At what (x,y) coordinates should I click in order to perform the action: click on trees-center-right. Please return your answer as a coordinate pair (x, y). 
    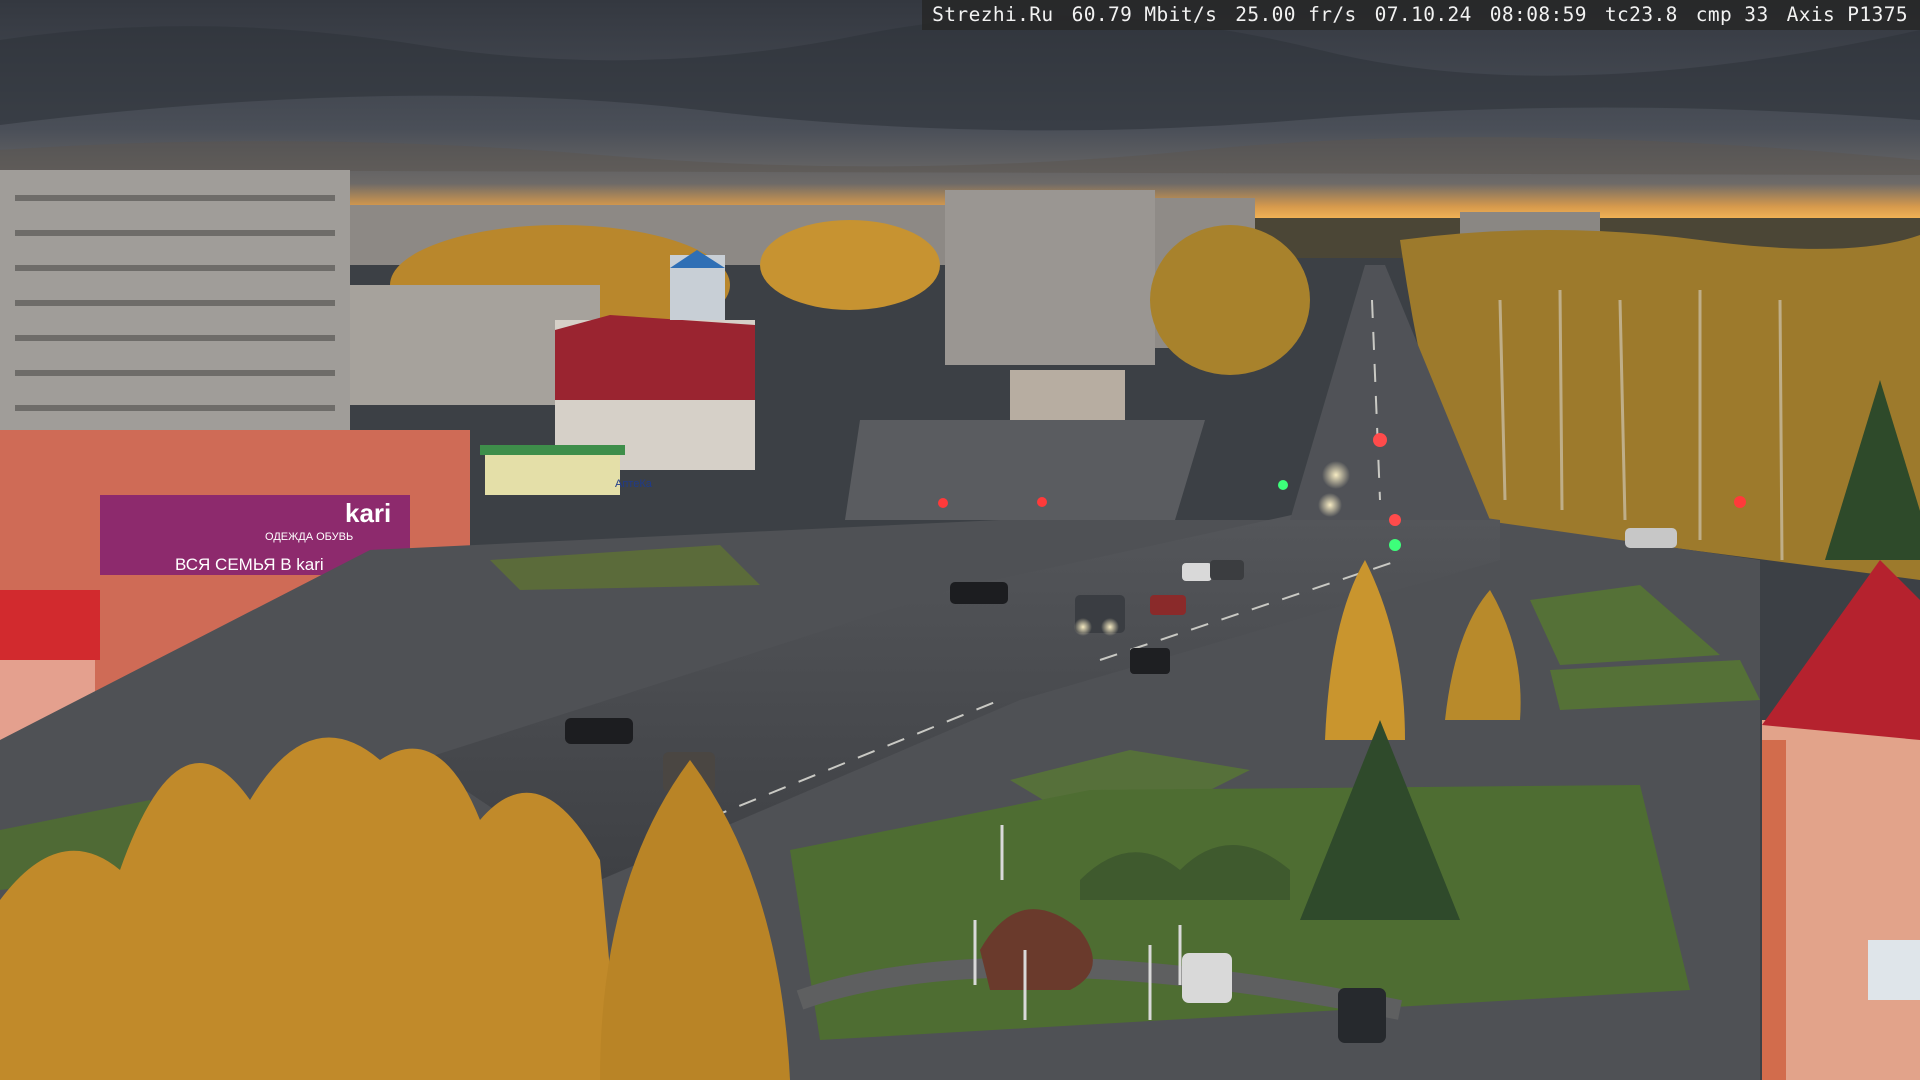
    Looking at the image, I should click on (1230, 300).